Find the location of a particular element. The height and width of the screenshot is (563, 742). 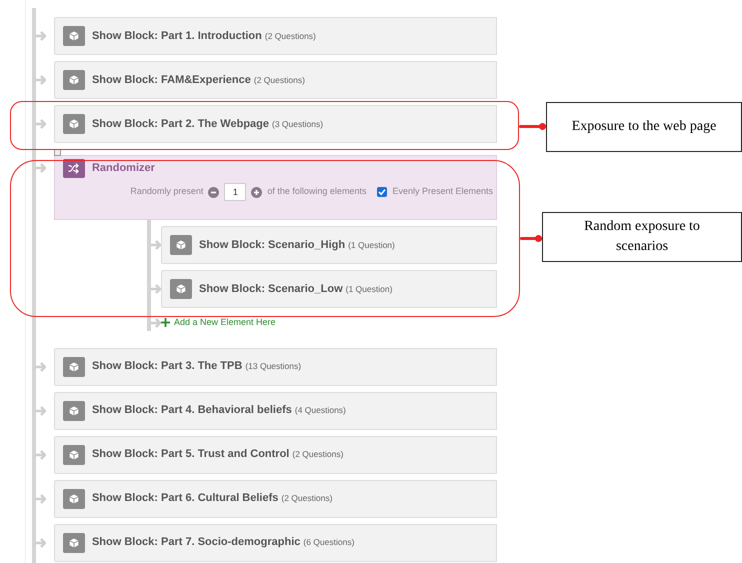

show-block: Show Block: Part 1. Introduction (2 Questions) is located at coordinates (275, 36).